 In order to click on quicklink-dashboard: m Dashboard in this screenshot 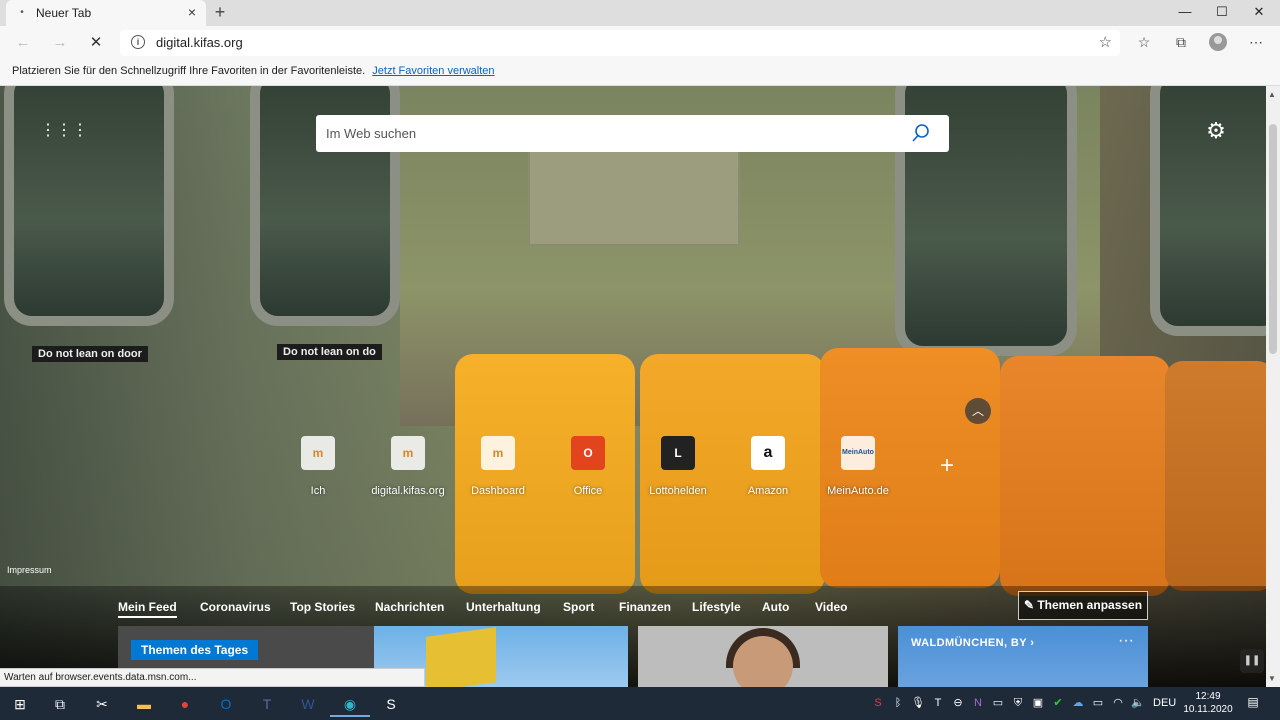, I will do `click(498, 471)`.